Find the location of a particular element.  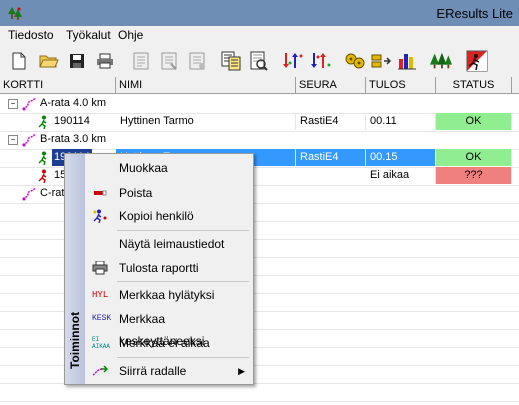

menu-item-label: Tulosta raportti is located at coordinates (159, 268).